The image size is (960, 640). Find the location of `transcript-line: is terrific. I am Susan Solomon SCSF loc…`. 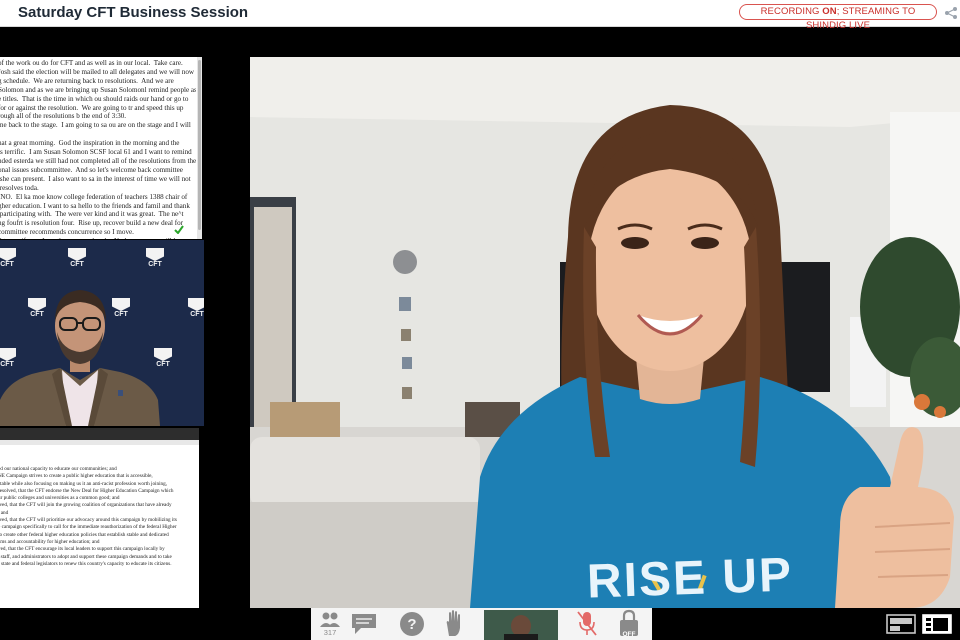

transcript-line: is terrific. I am Susan Solomon SCSF loc… is located at coordinates (96, 152).